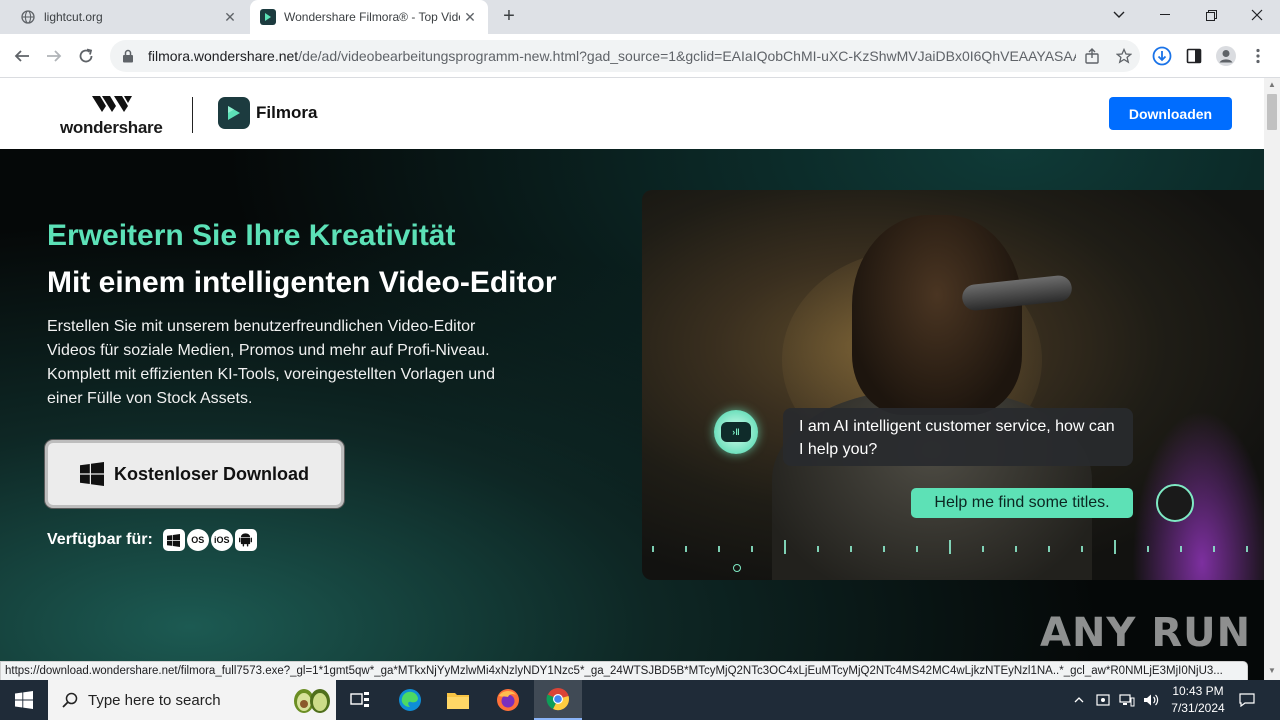 The height and width of the screenshot is (720, 1280). I want to click on available-label: Verfügbar für:, so click(100, 539).